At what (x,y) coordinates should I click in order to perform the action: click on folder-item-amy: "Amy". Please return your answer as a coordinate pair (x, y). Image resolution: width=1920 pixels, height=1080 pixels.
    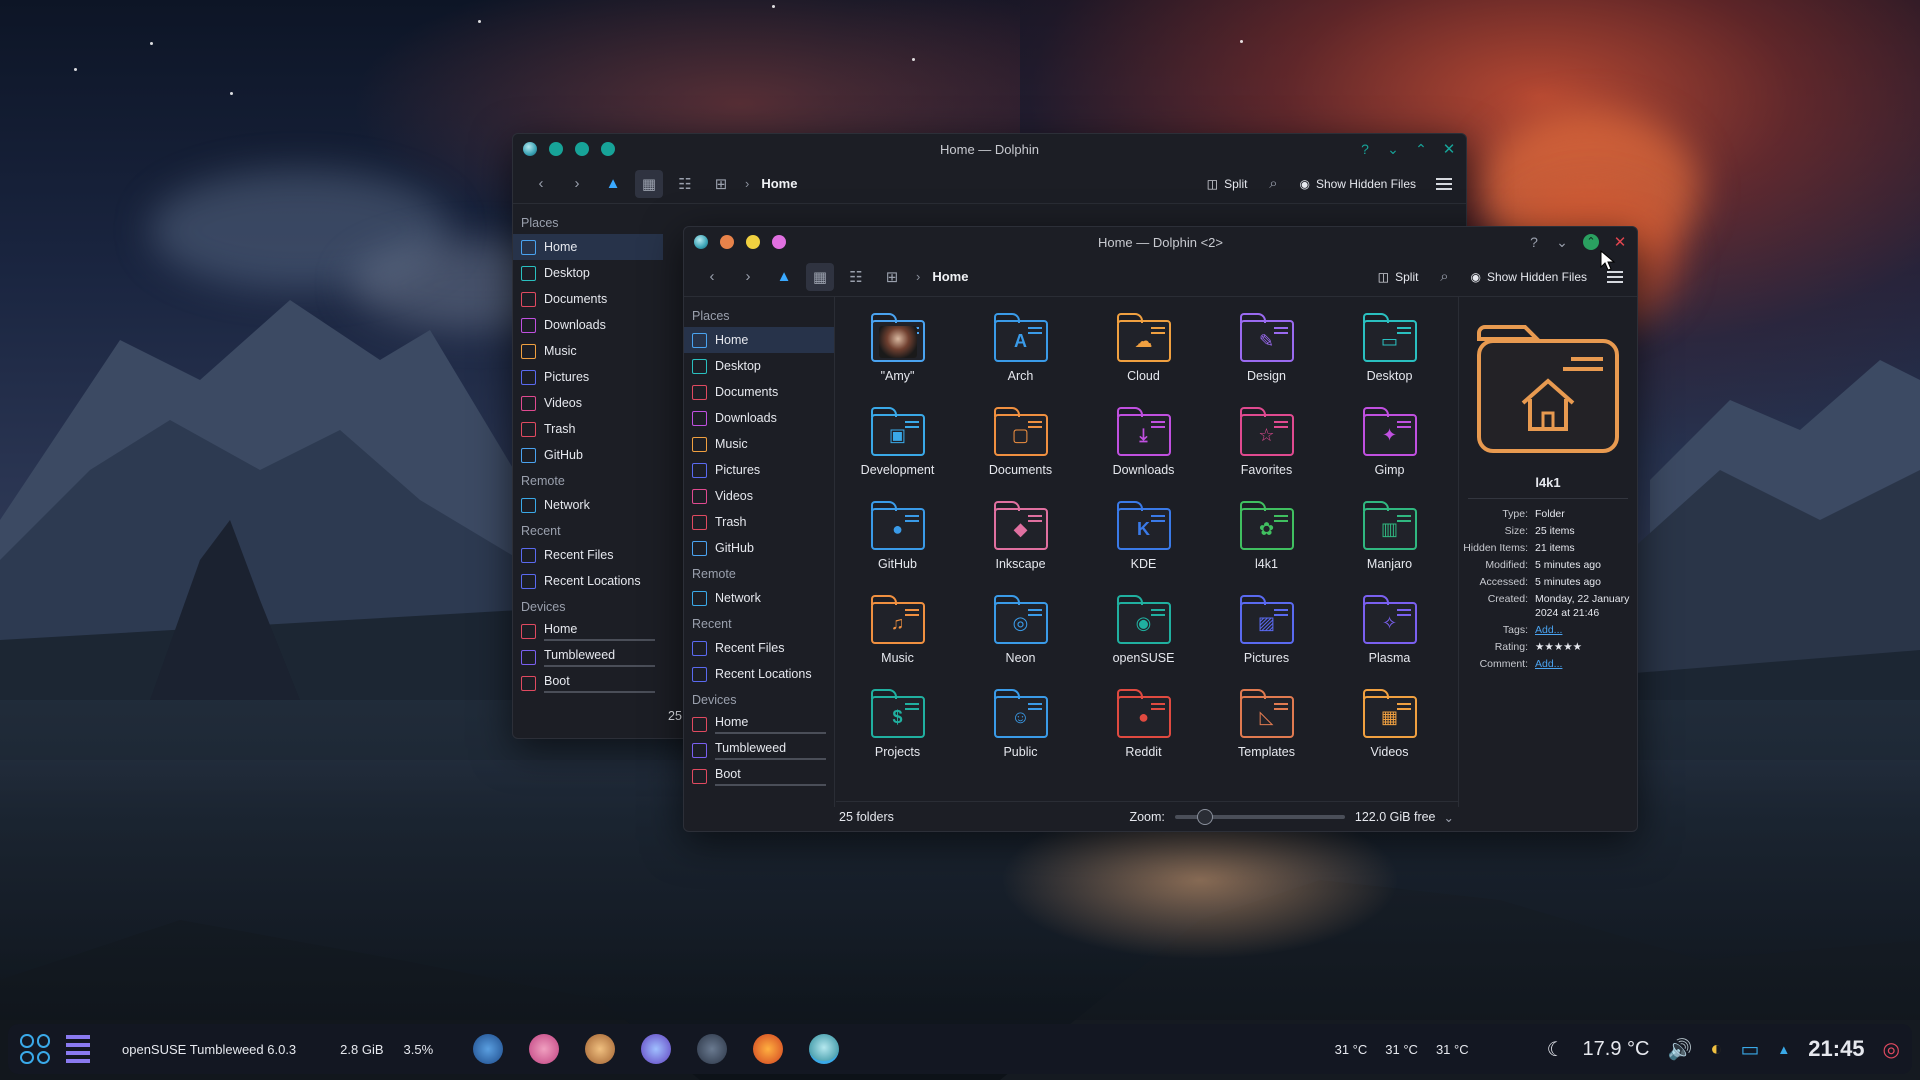
    Looking at the image, I should click on (897, 350).